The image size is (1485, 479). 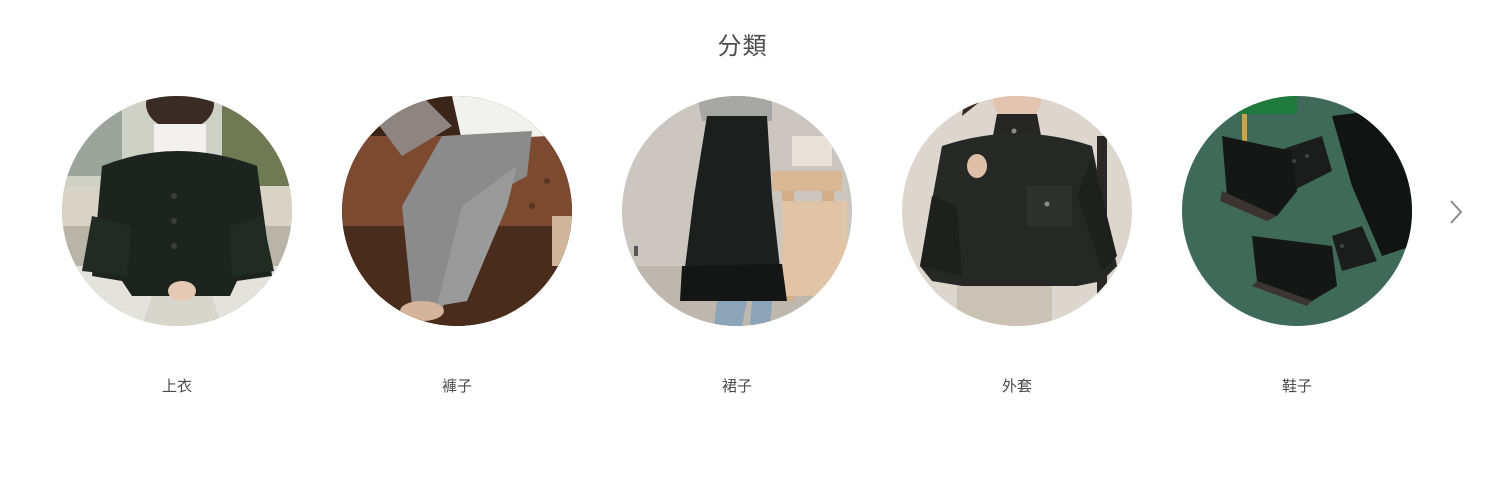 I want to click on chevron-right-icon, so click(x=1456, y=212).